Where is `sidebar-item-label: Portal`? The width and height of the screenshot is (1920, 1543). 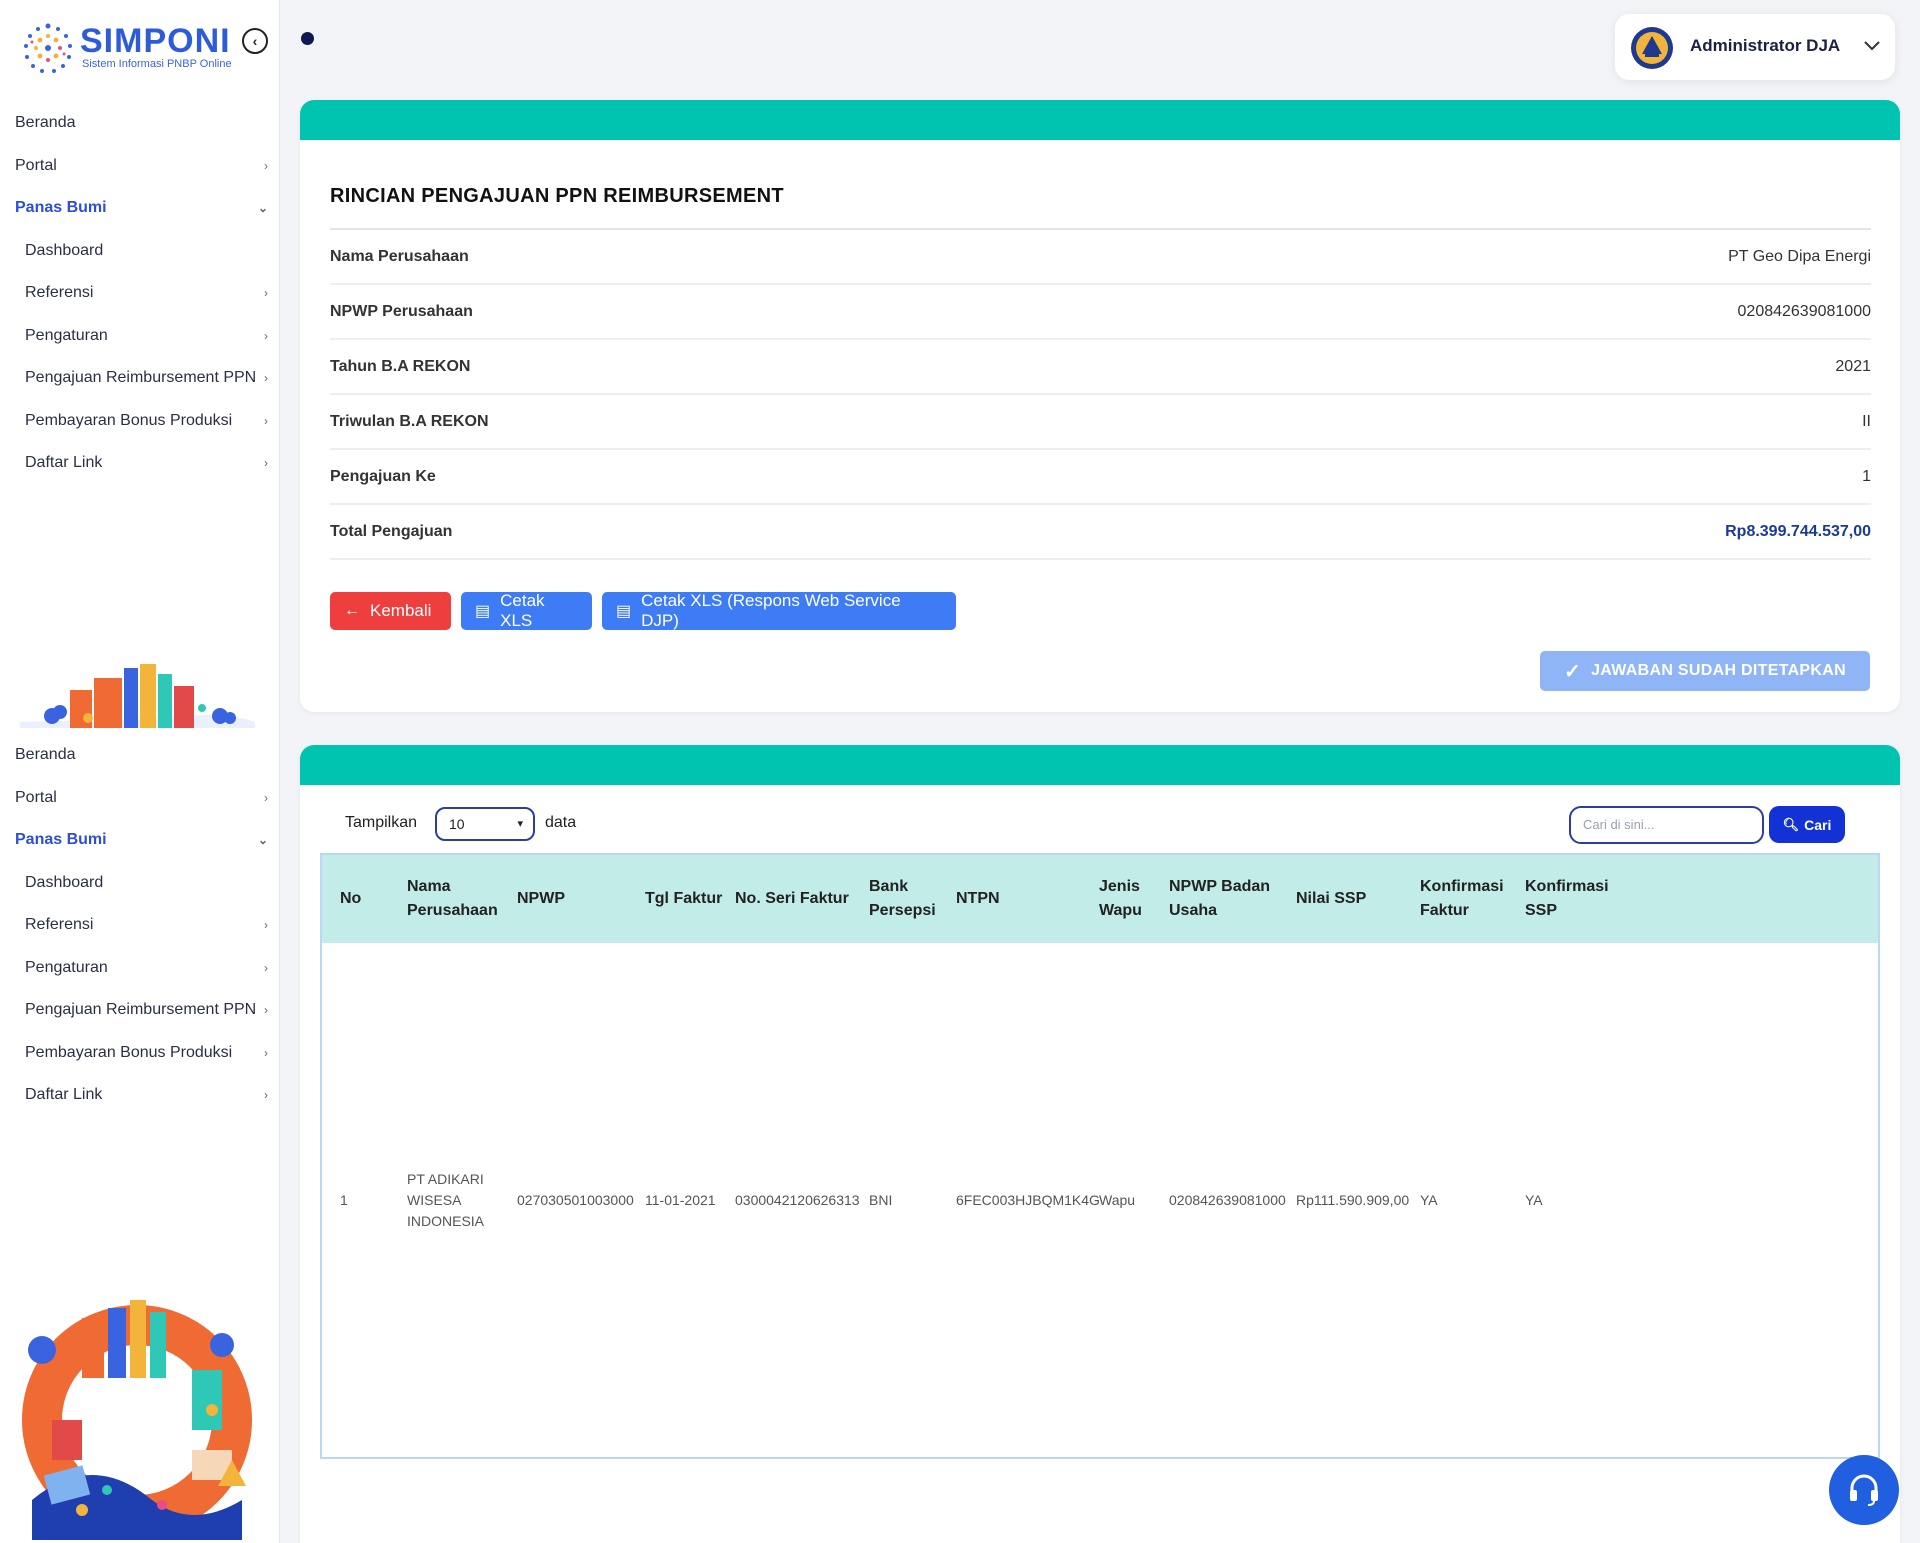 sidebar-item-label: Portal is located at coordinates (36, 165).